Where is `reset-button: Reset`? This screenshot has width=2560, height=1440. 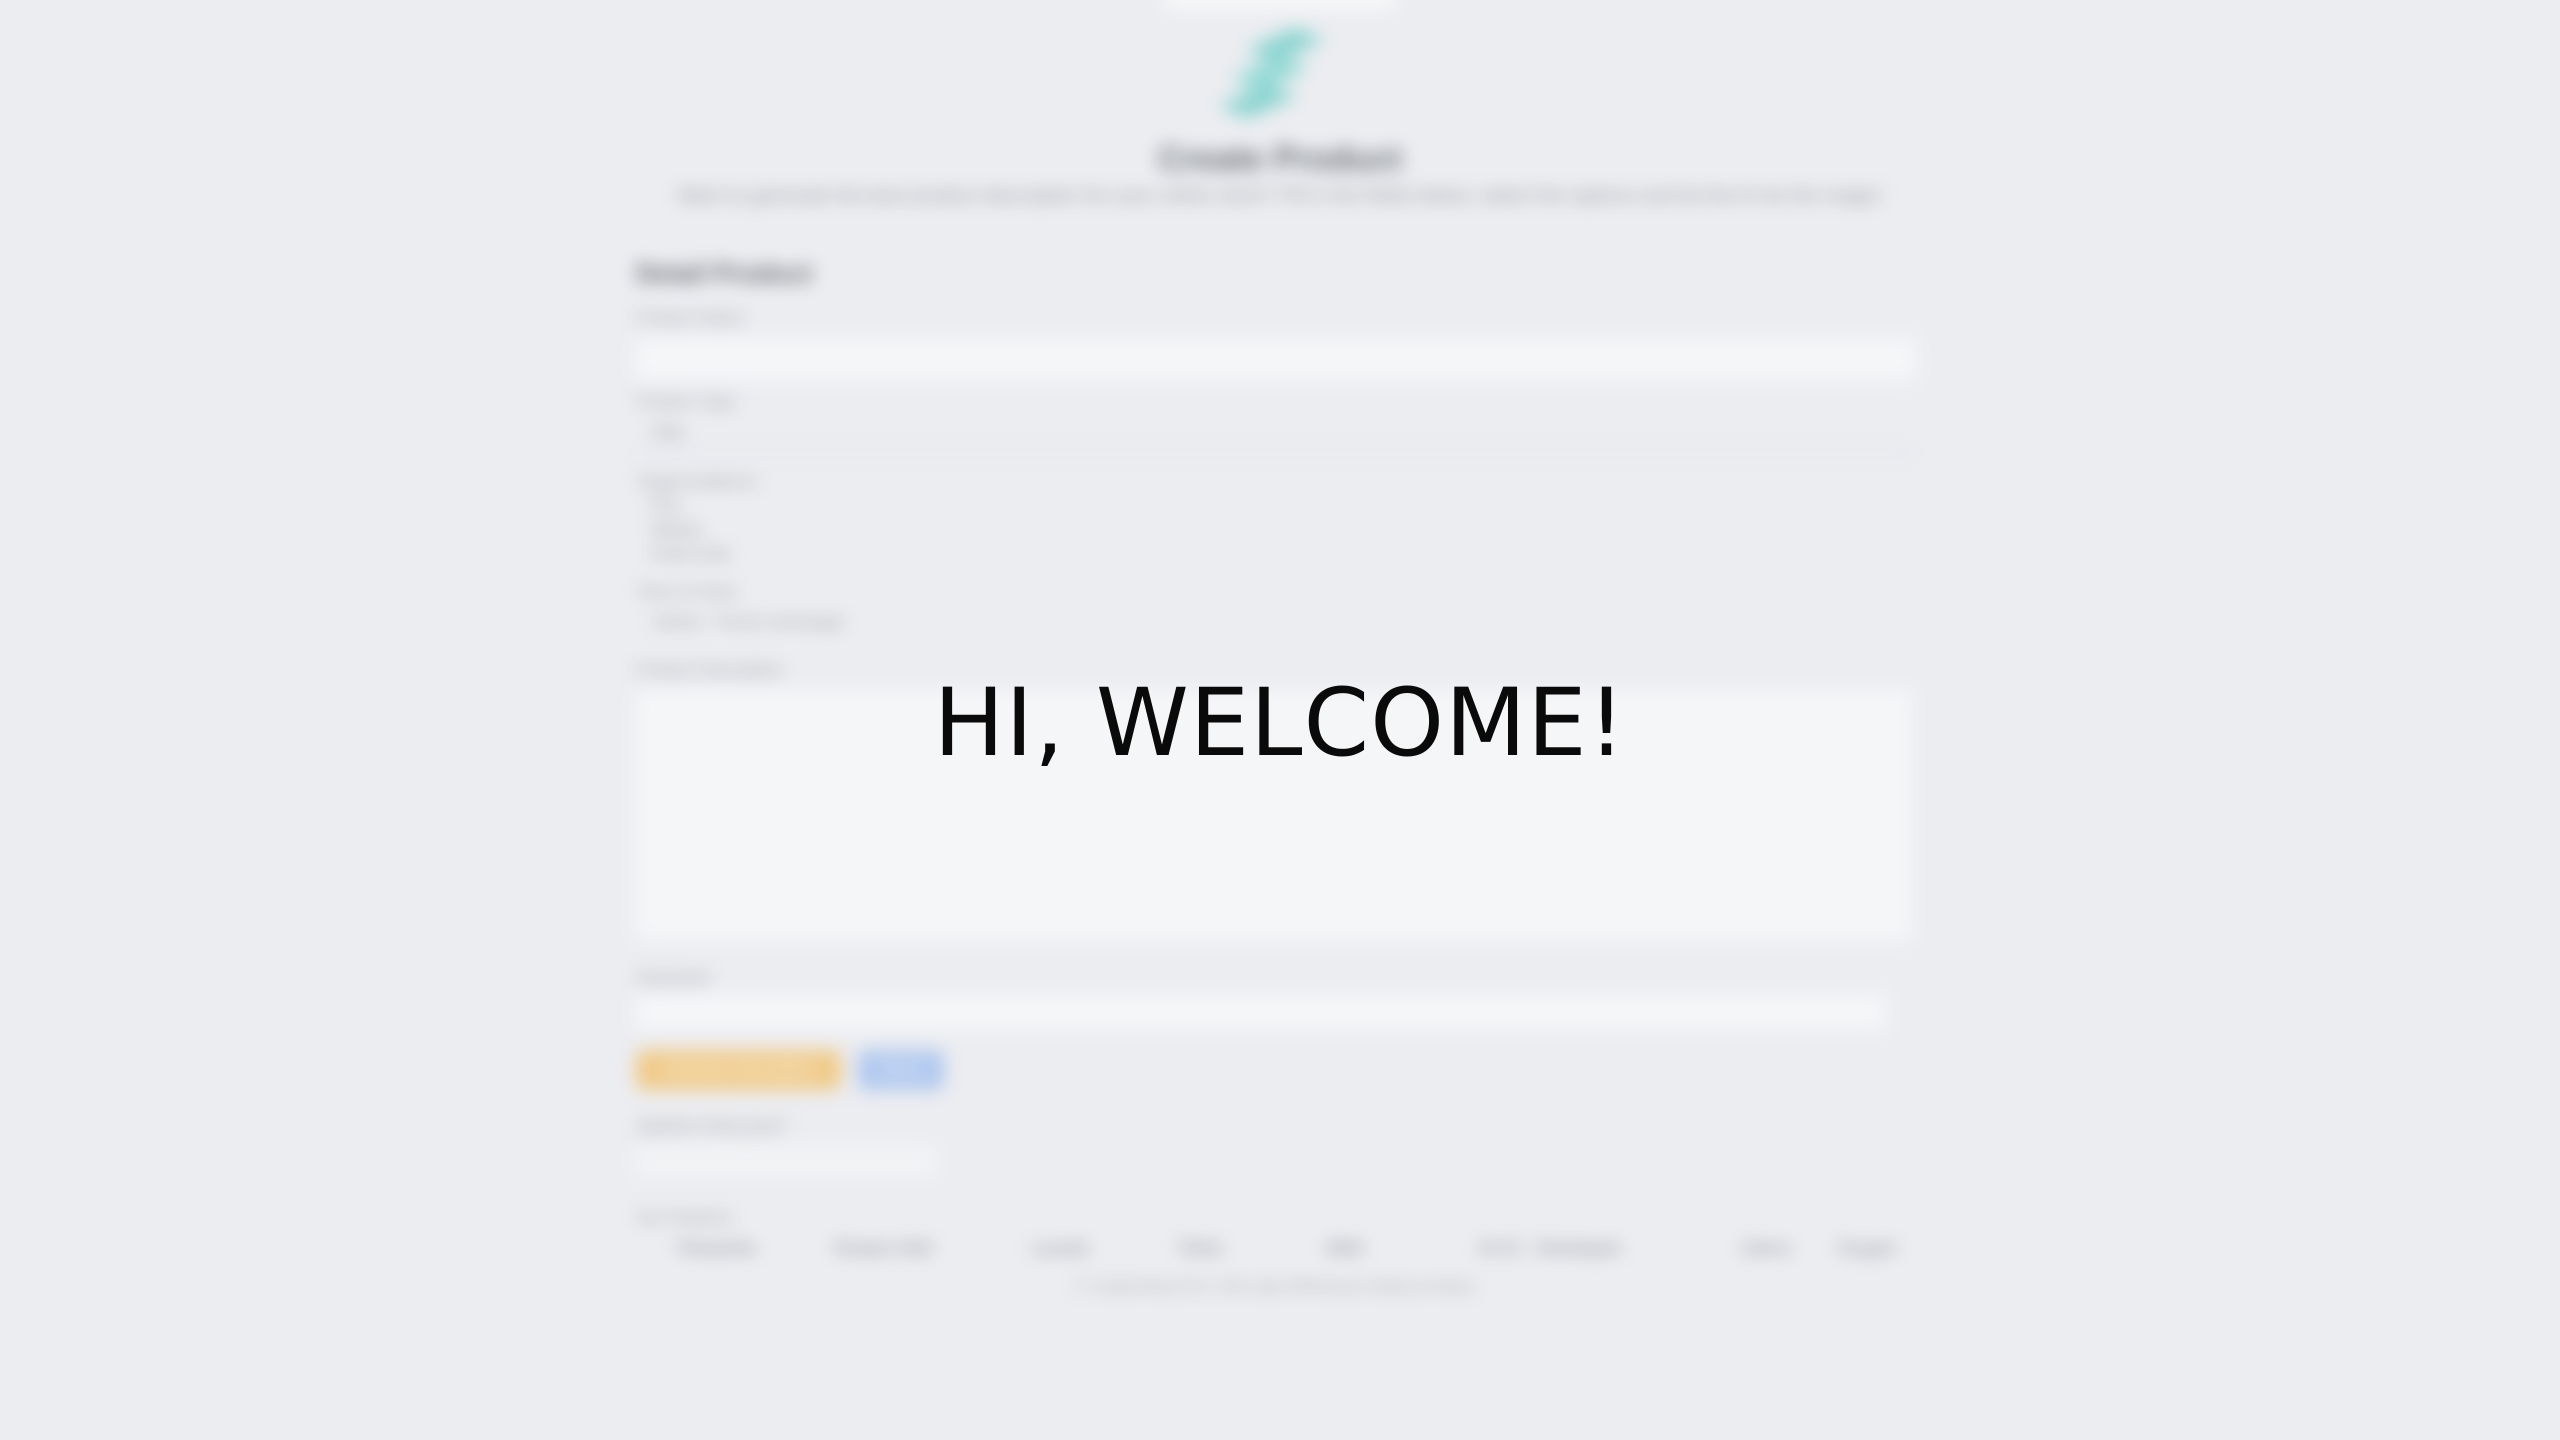 reset-button: Reset is located at coordinates (901, 1070).